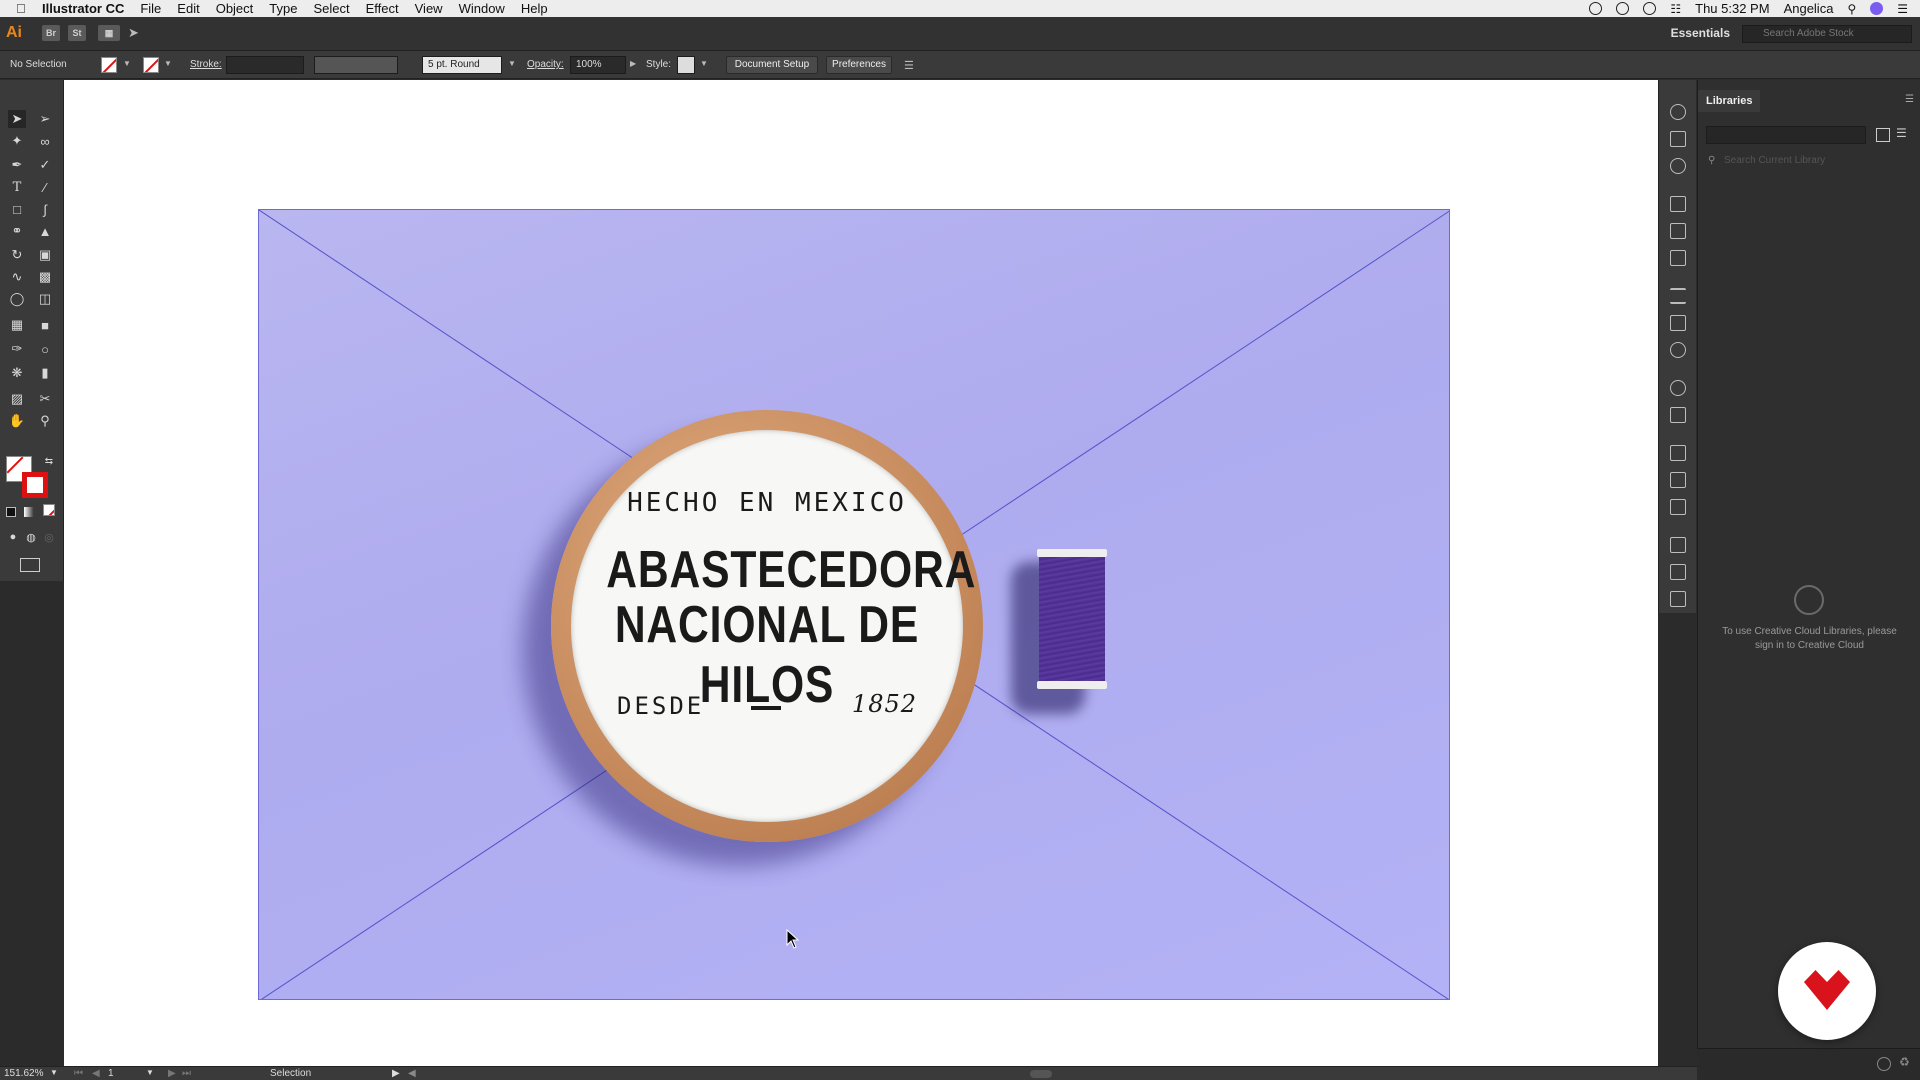 The width and height of the screenshot is (1920, 1080). What do you see at coordinates (49, 510) in the screenshot?
I see `none-mode-icon` at bounding box center [49, 510].